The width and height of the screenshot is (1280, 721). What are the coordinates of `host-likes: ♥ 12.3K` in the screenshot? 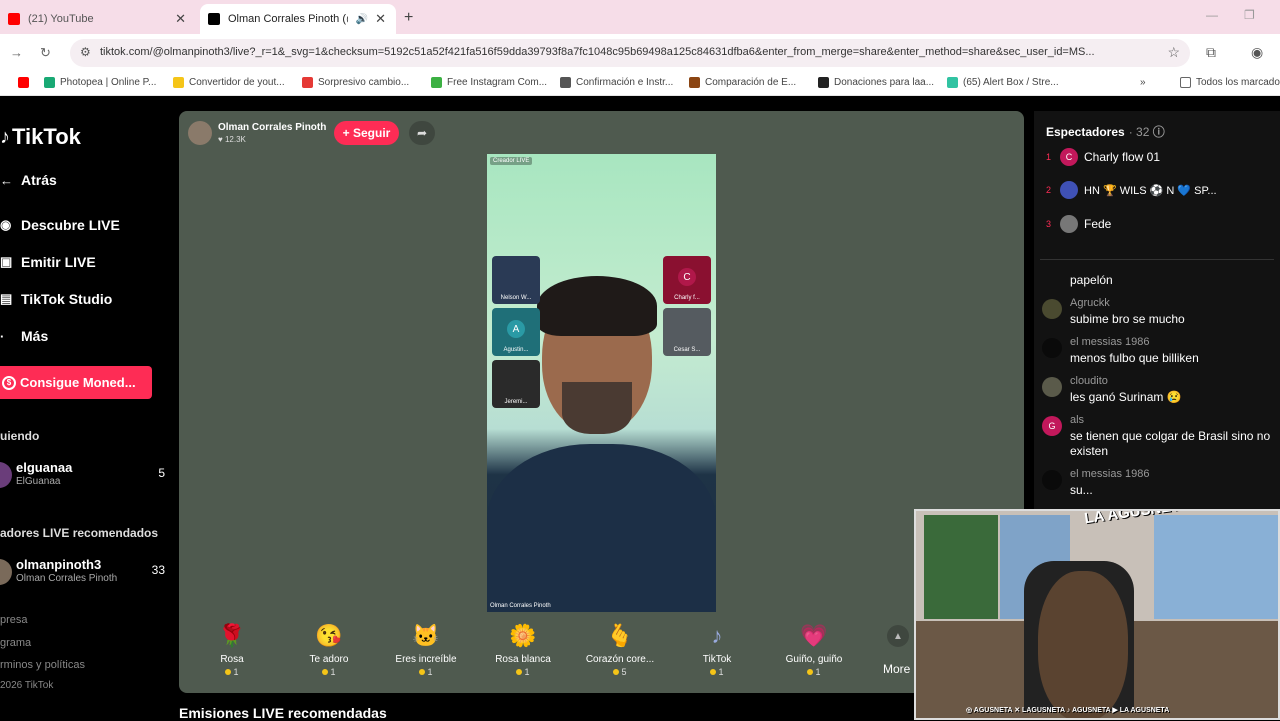 It's located at (232, 139).